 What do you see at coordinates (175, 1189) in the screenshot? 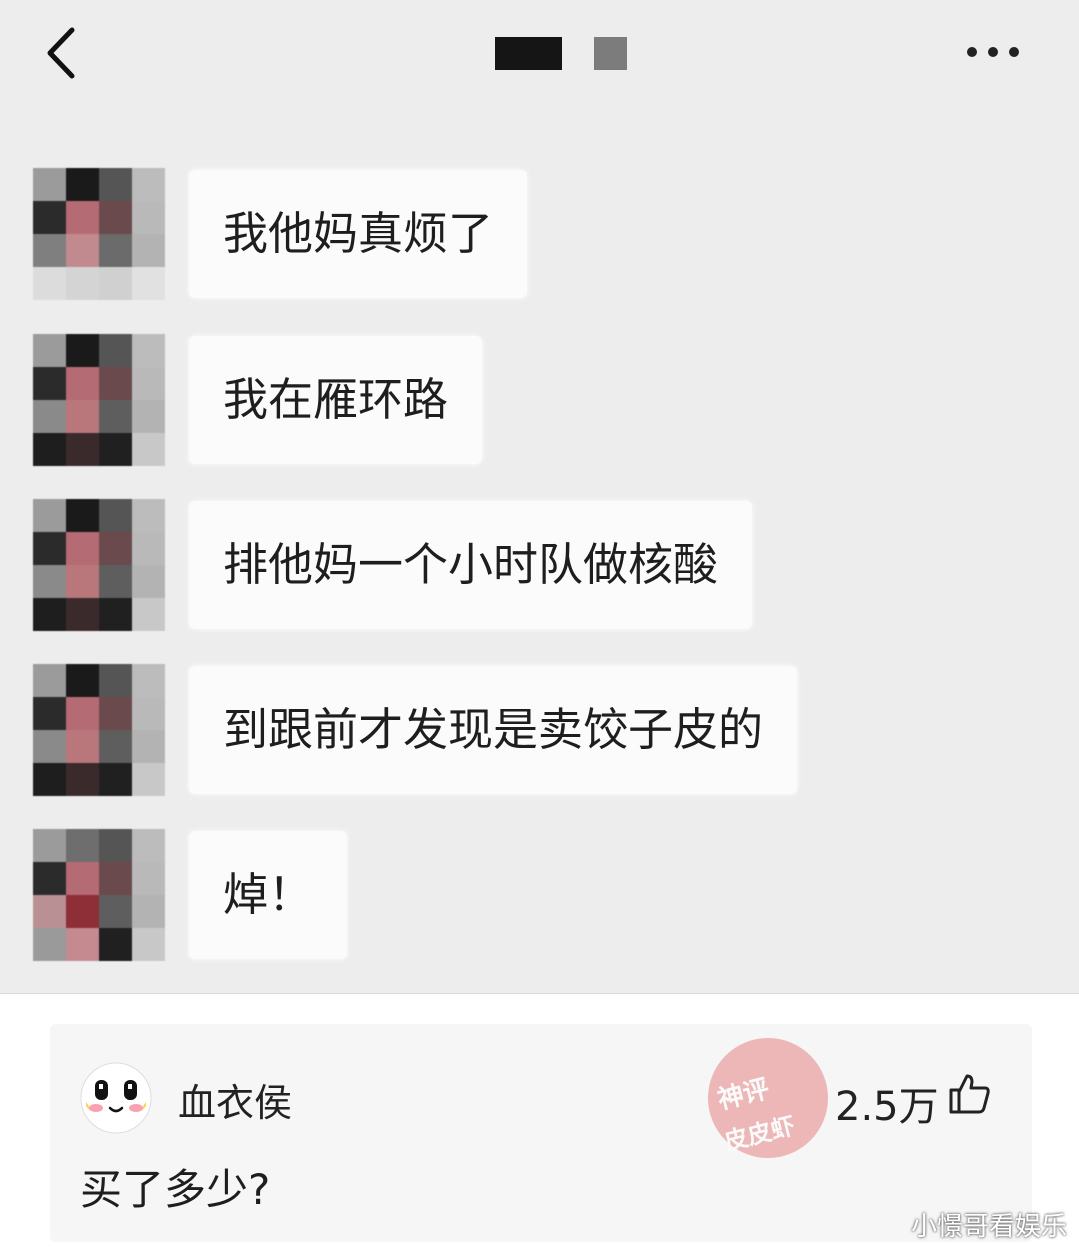
I see `comment-text: 买了多少?` at bounding box center [175, 1189].